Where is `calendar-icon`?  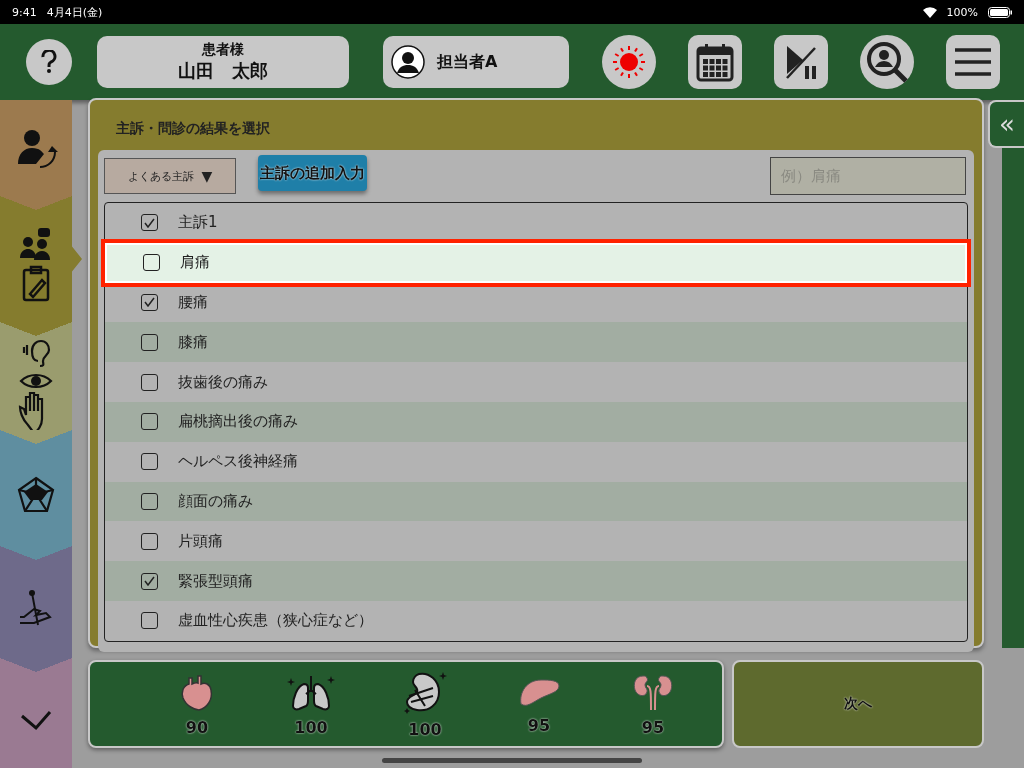 calendar-icon is located at coordinates (715, 62).